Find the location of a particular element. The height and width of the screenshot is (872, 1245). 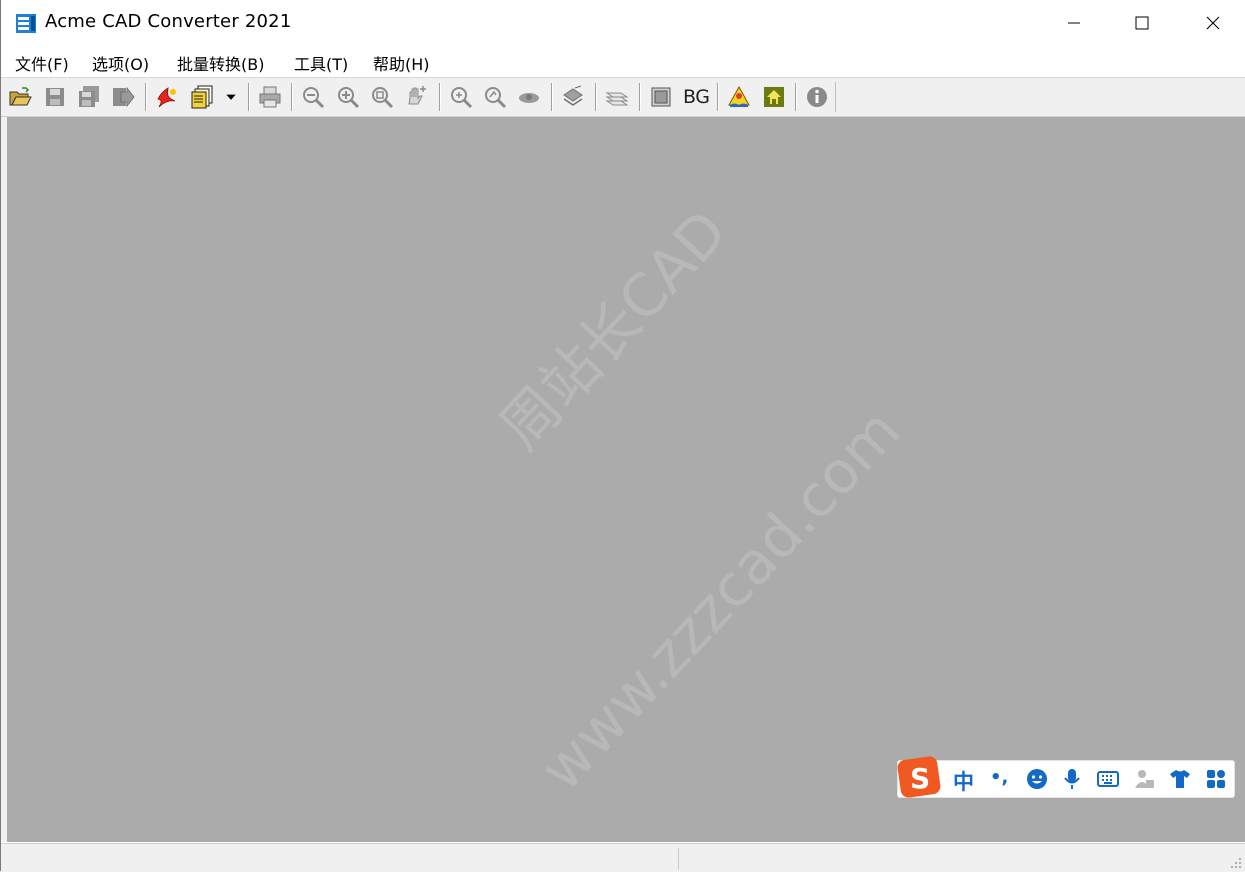

sogou-logo-icon: S is located at coordinates (919, 777).